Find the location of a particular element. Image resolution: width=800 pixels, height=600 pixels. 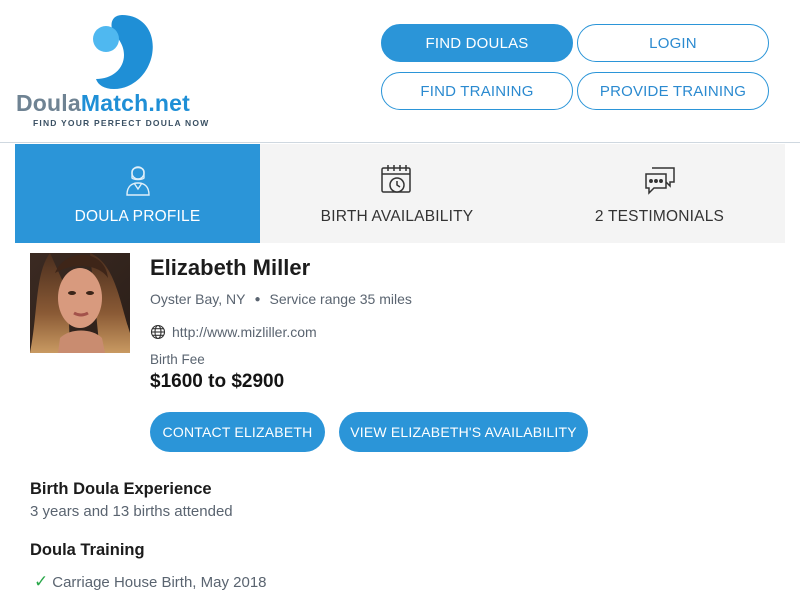

training-item-text: Carriage House Birth, May 2018 is located at coordinates (159, 582).